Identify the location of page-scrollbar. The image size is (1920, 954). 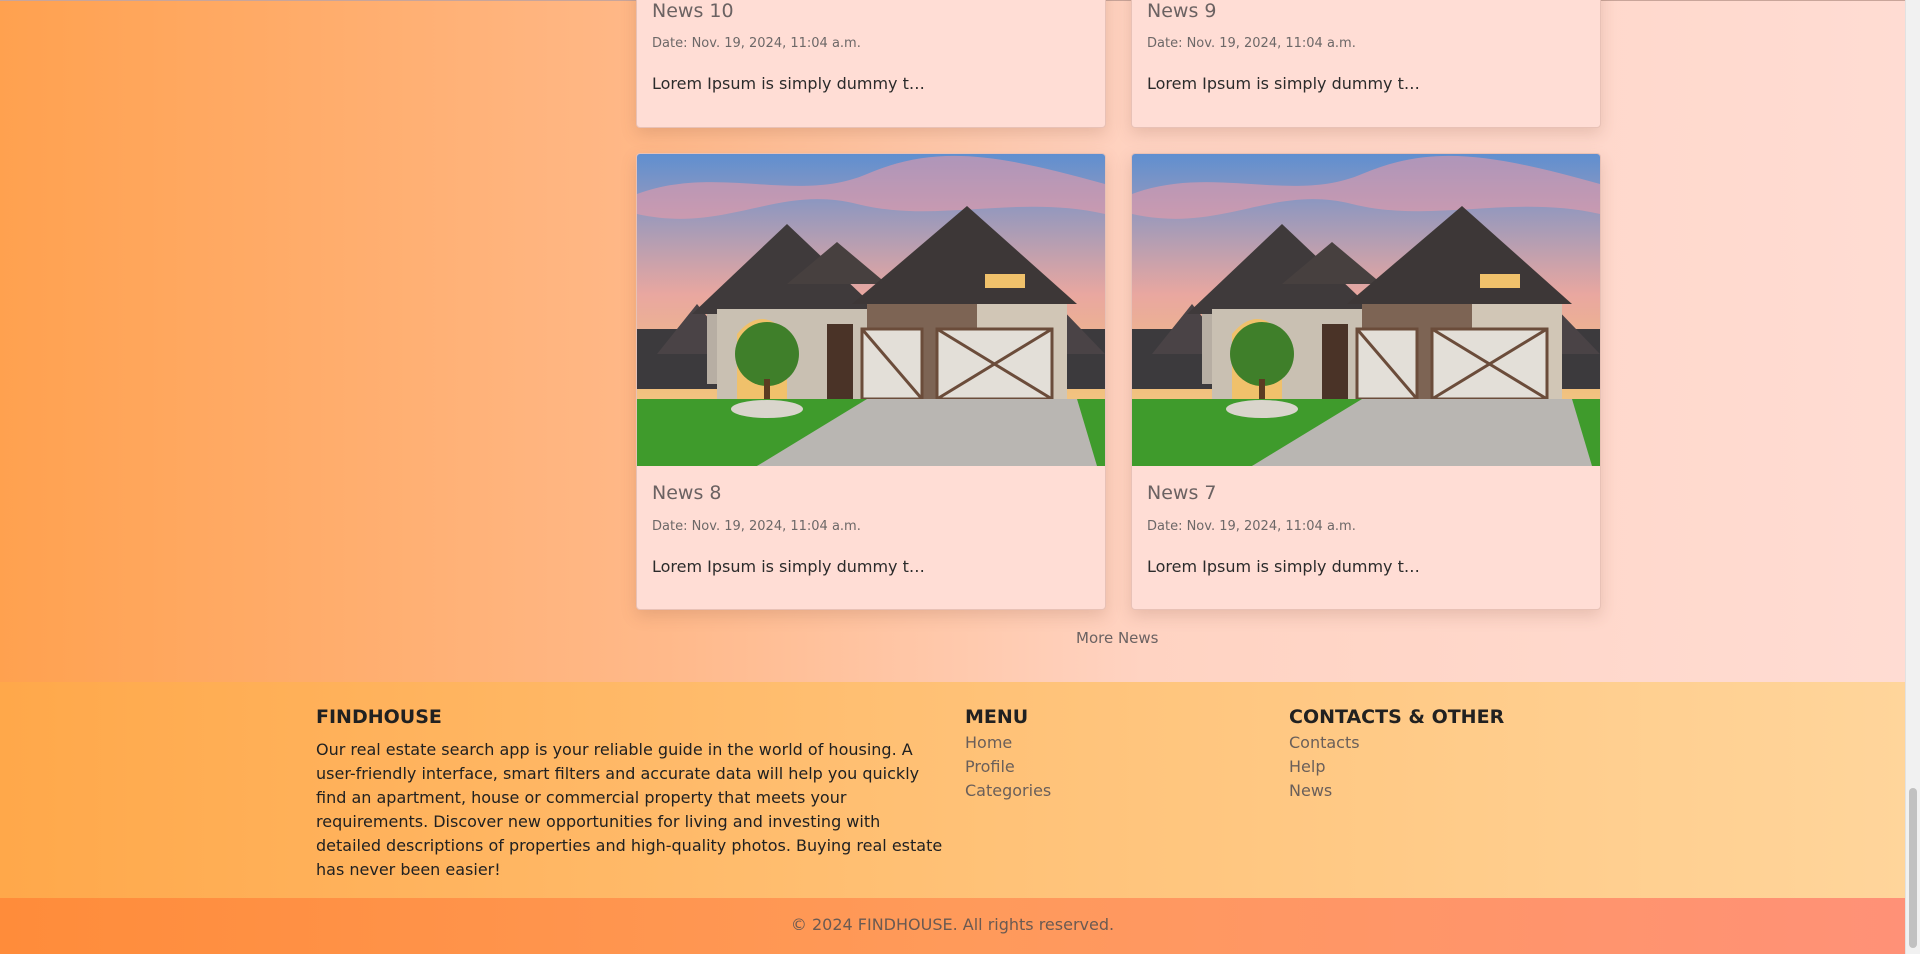
(1912, 477).